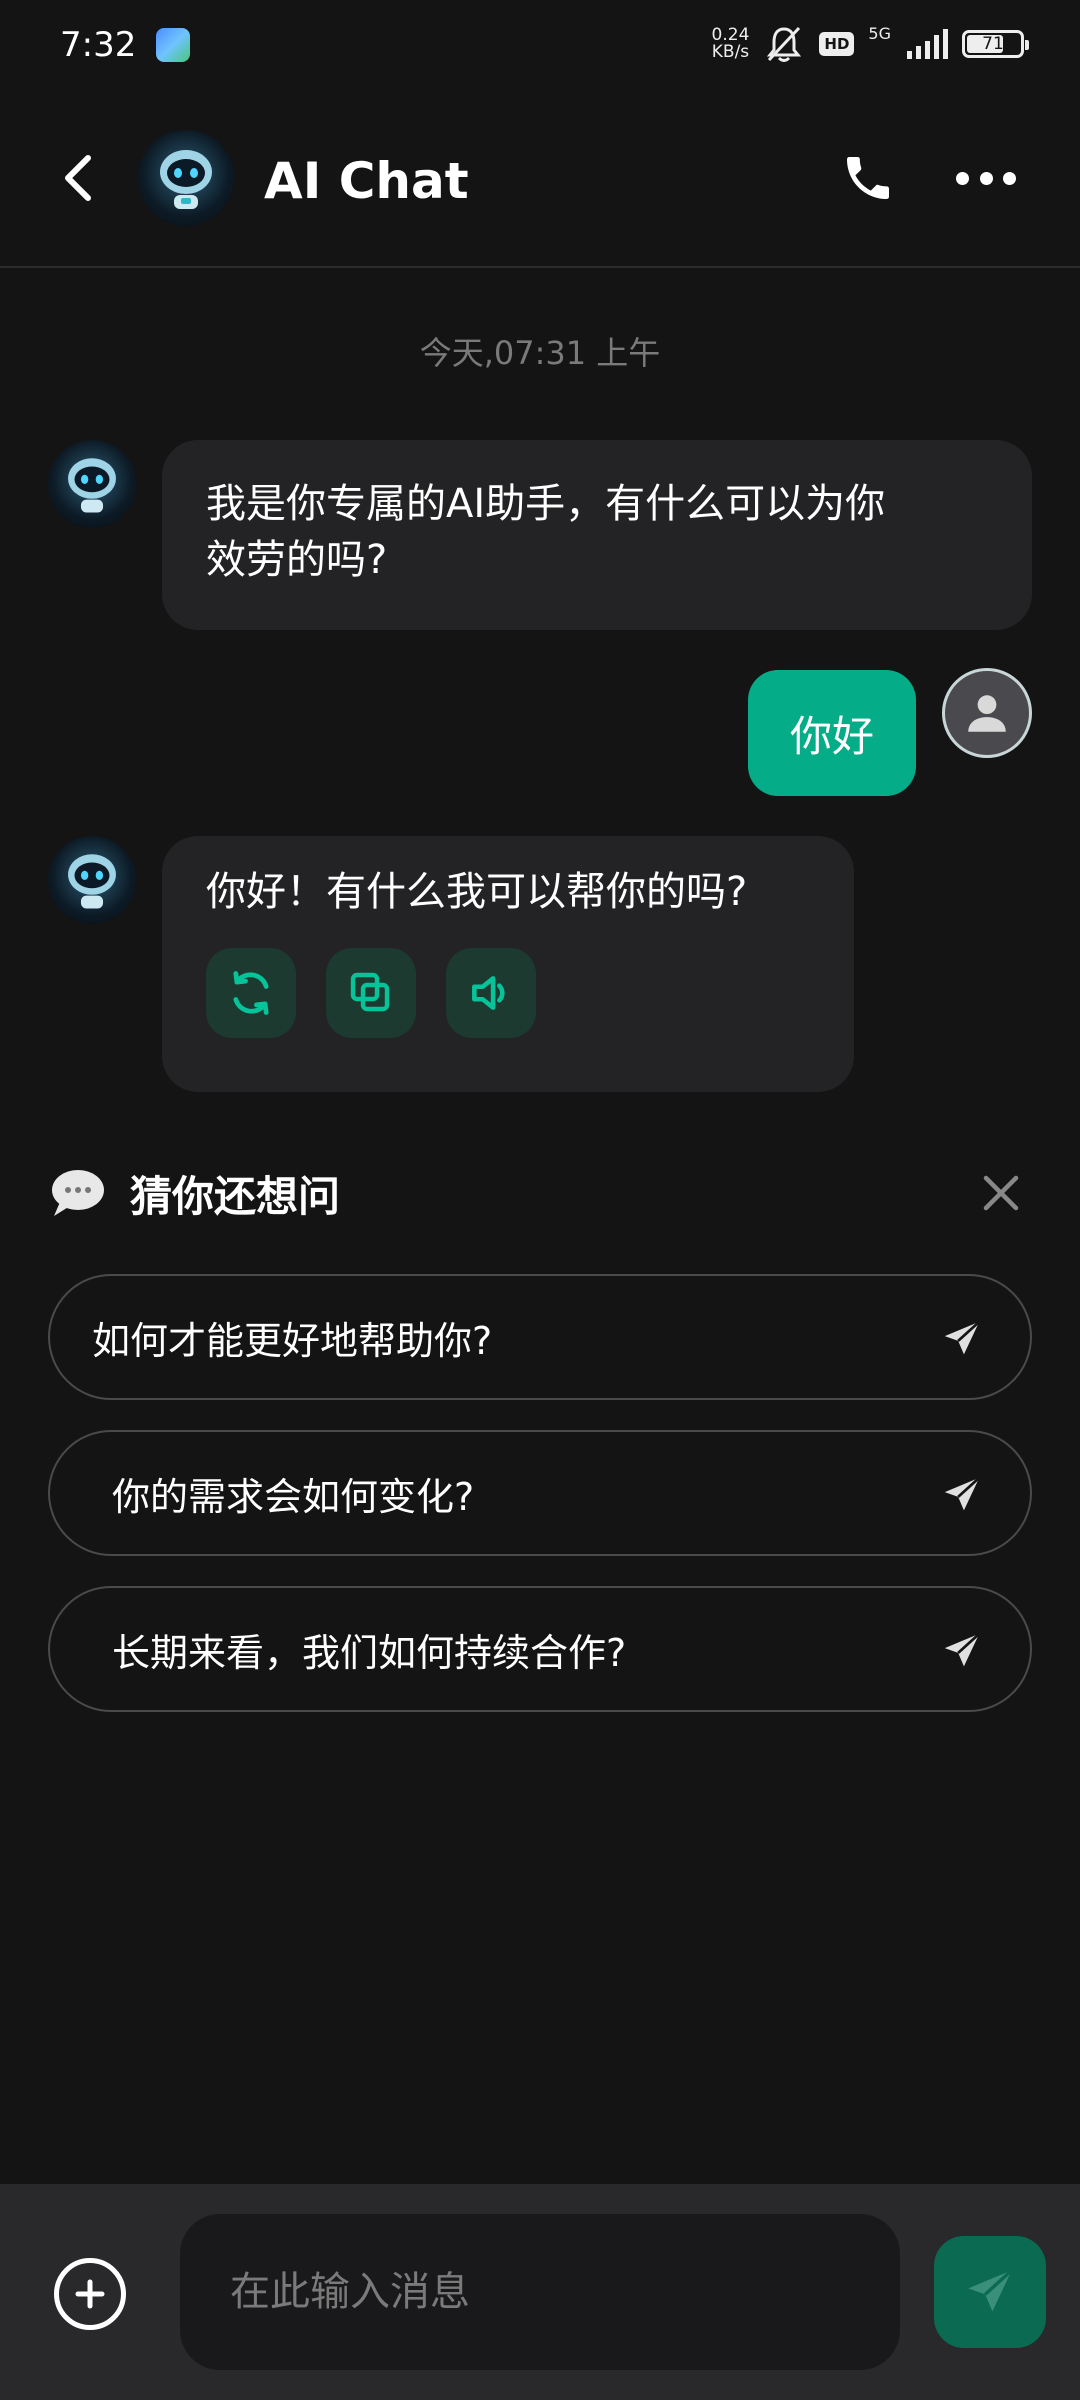 The image size is (1080, 2400). What do you see at coordinates (540, 179) in the screenshot?
I see `chat-header: AI Chat` at bounding box center [540, 179].